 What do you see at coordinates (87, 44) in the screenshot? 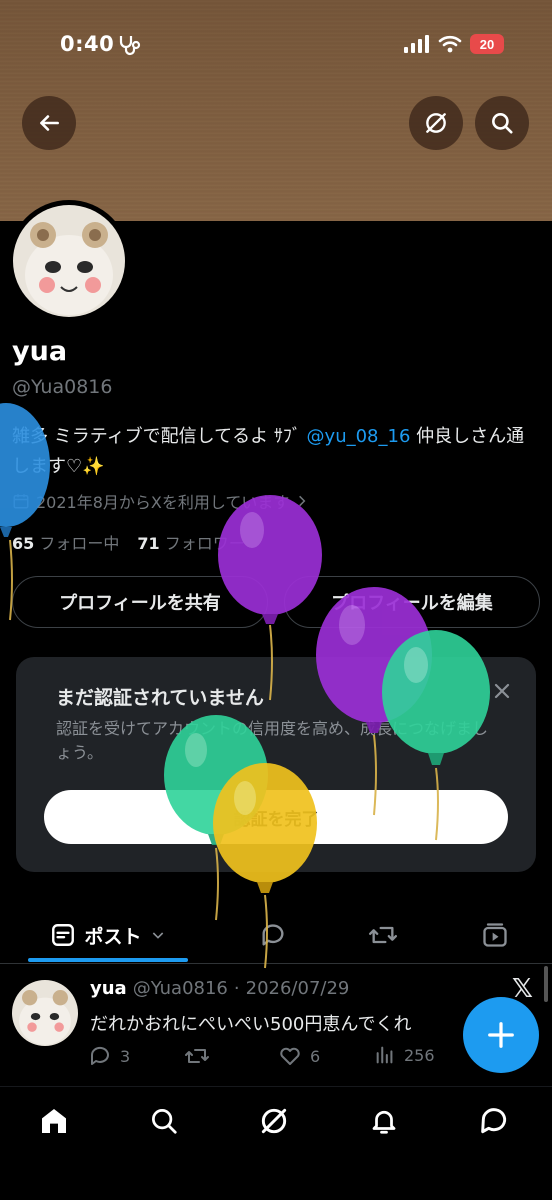
I see `status-time: 0:40` at bounding box center [87, 44].